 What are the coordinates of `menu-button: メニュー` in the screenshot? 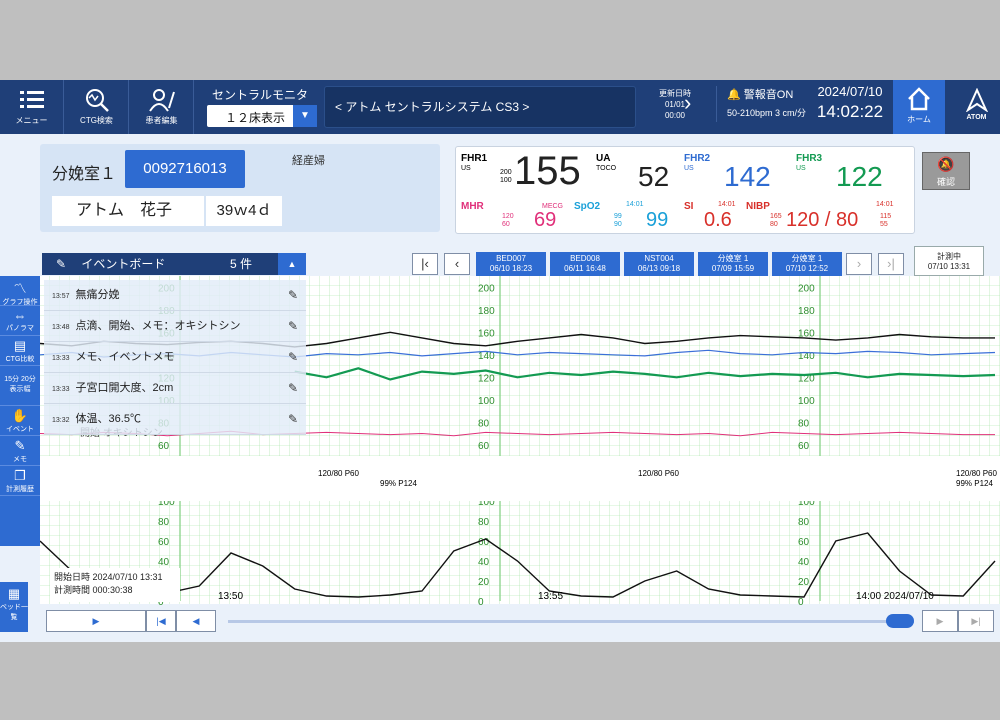 It's located at (32, 107).